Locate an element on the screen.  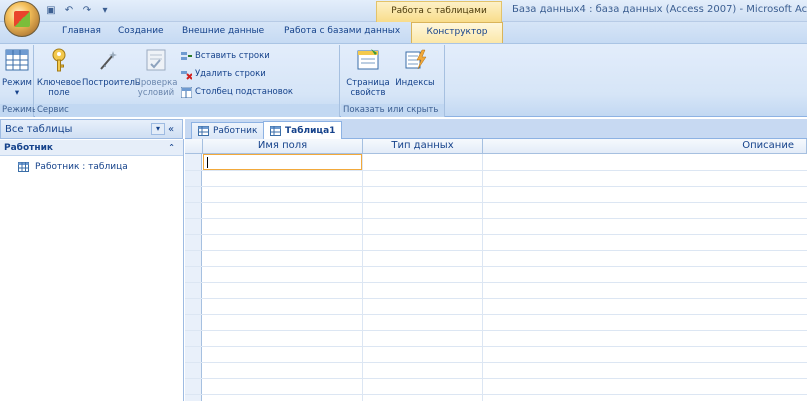
builder-label: Построитель is located at coordinates (111, 83).